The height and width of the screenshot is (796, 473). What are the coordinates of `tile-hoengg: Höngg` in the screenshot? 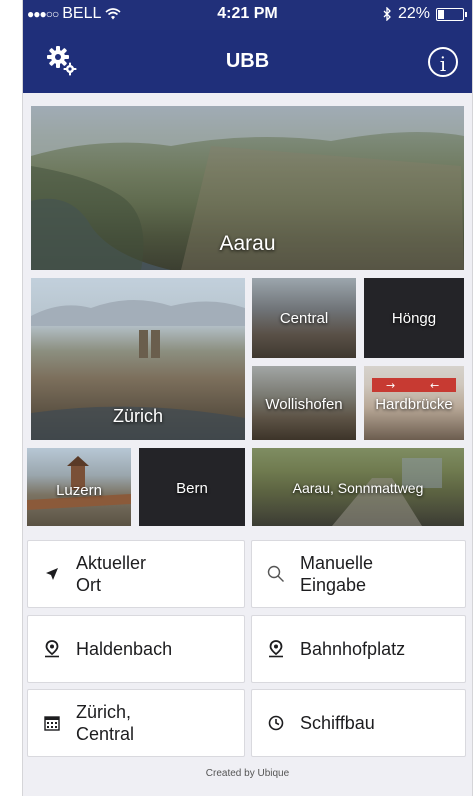 It's located at (414, 318).